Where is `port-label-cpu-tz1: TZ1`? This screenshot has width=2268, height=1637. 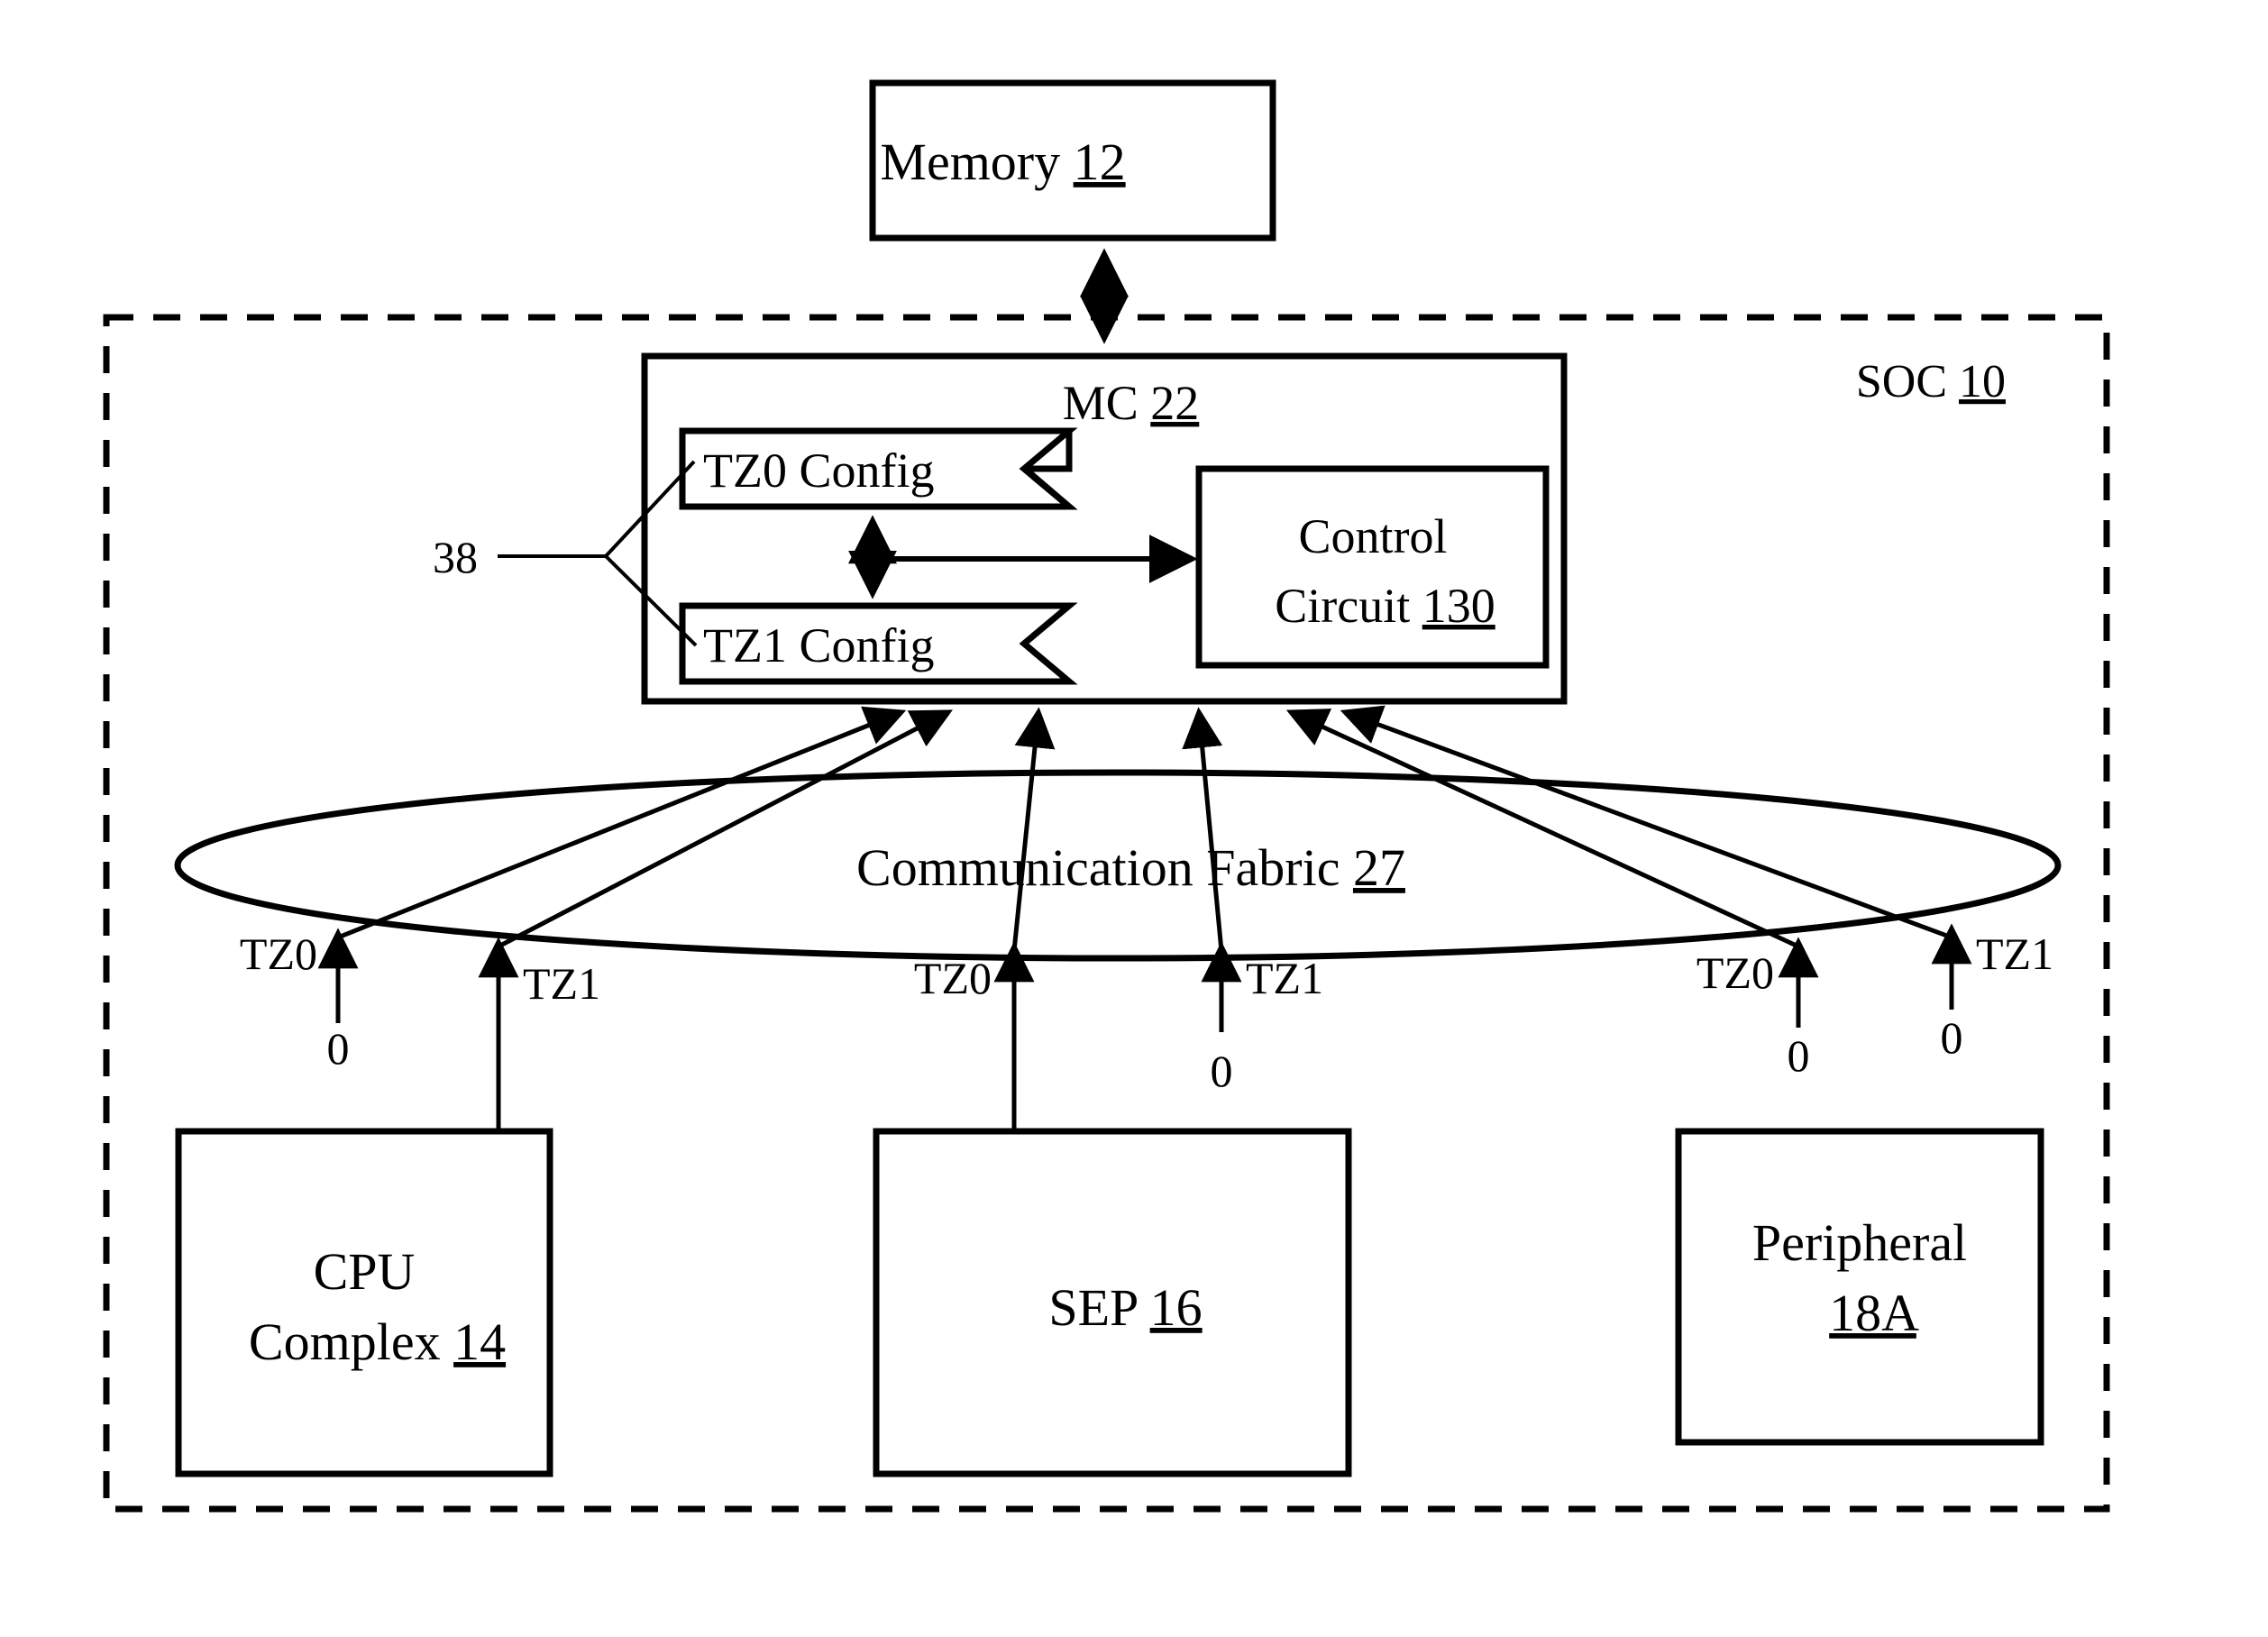
port-label-cpu-tz1: TZ1 is located at coordinates (562, 983).